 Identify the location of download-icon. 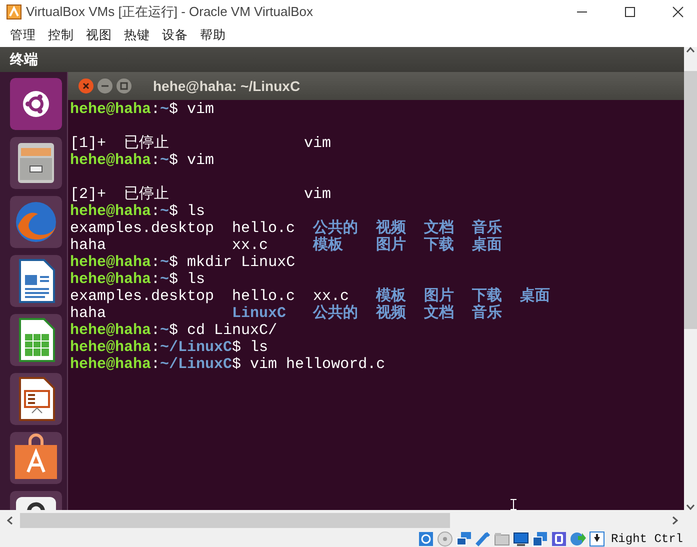
(596, 538).